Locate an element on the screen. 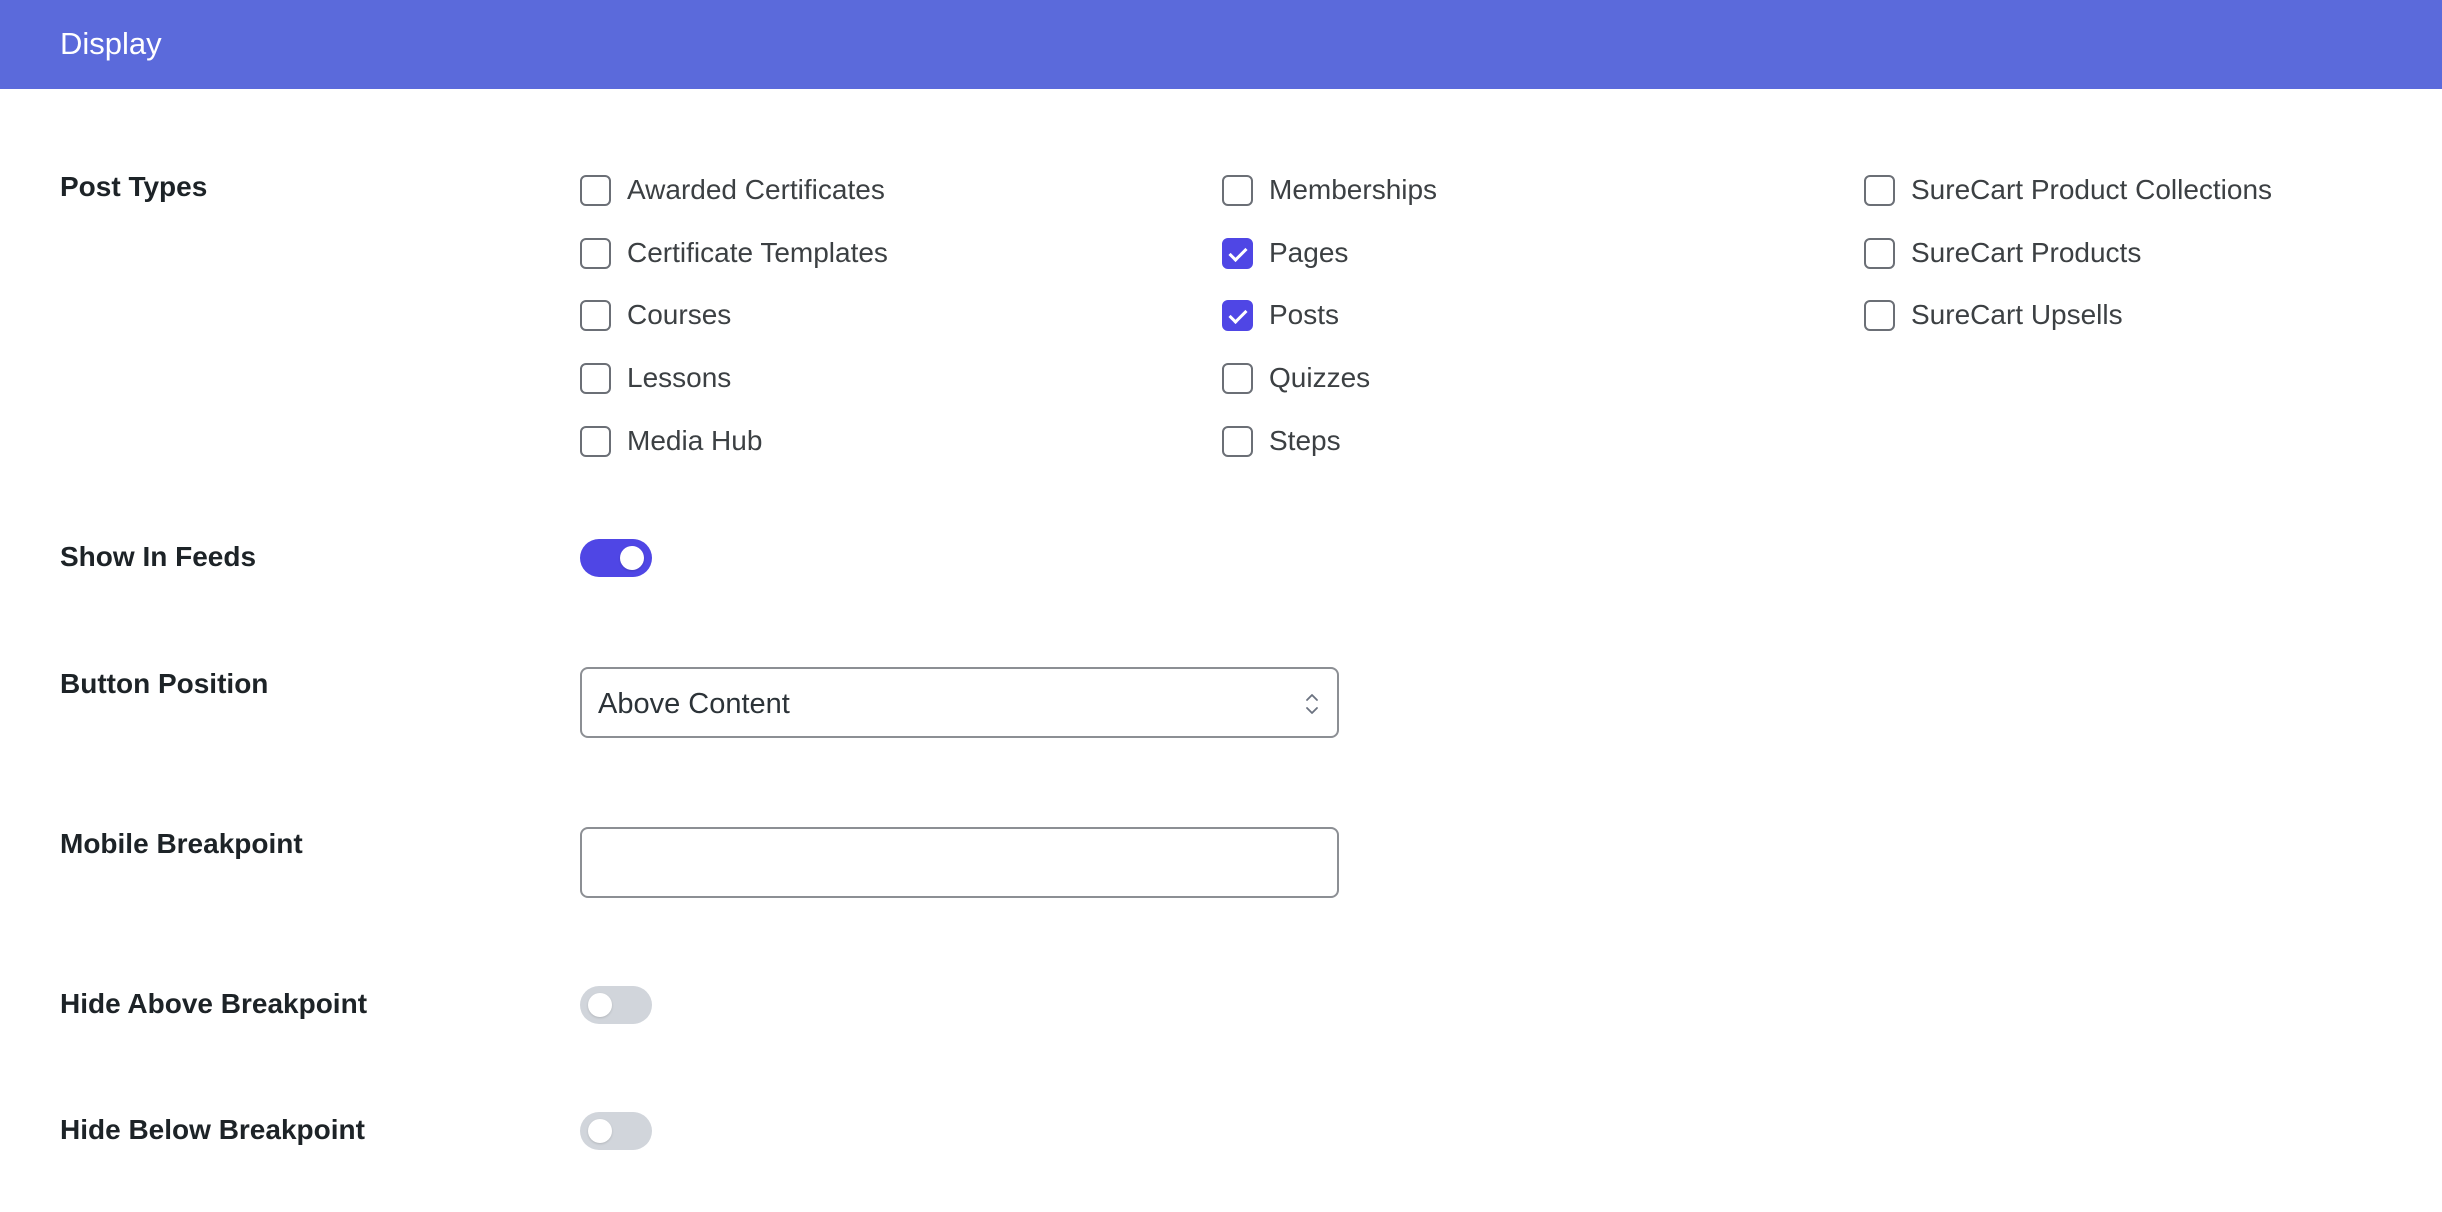 This screenshot has height=1212, width=2442. hide-below-breakpoint-toggle is located at coordinates (616, 1131).